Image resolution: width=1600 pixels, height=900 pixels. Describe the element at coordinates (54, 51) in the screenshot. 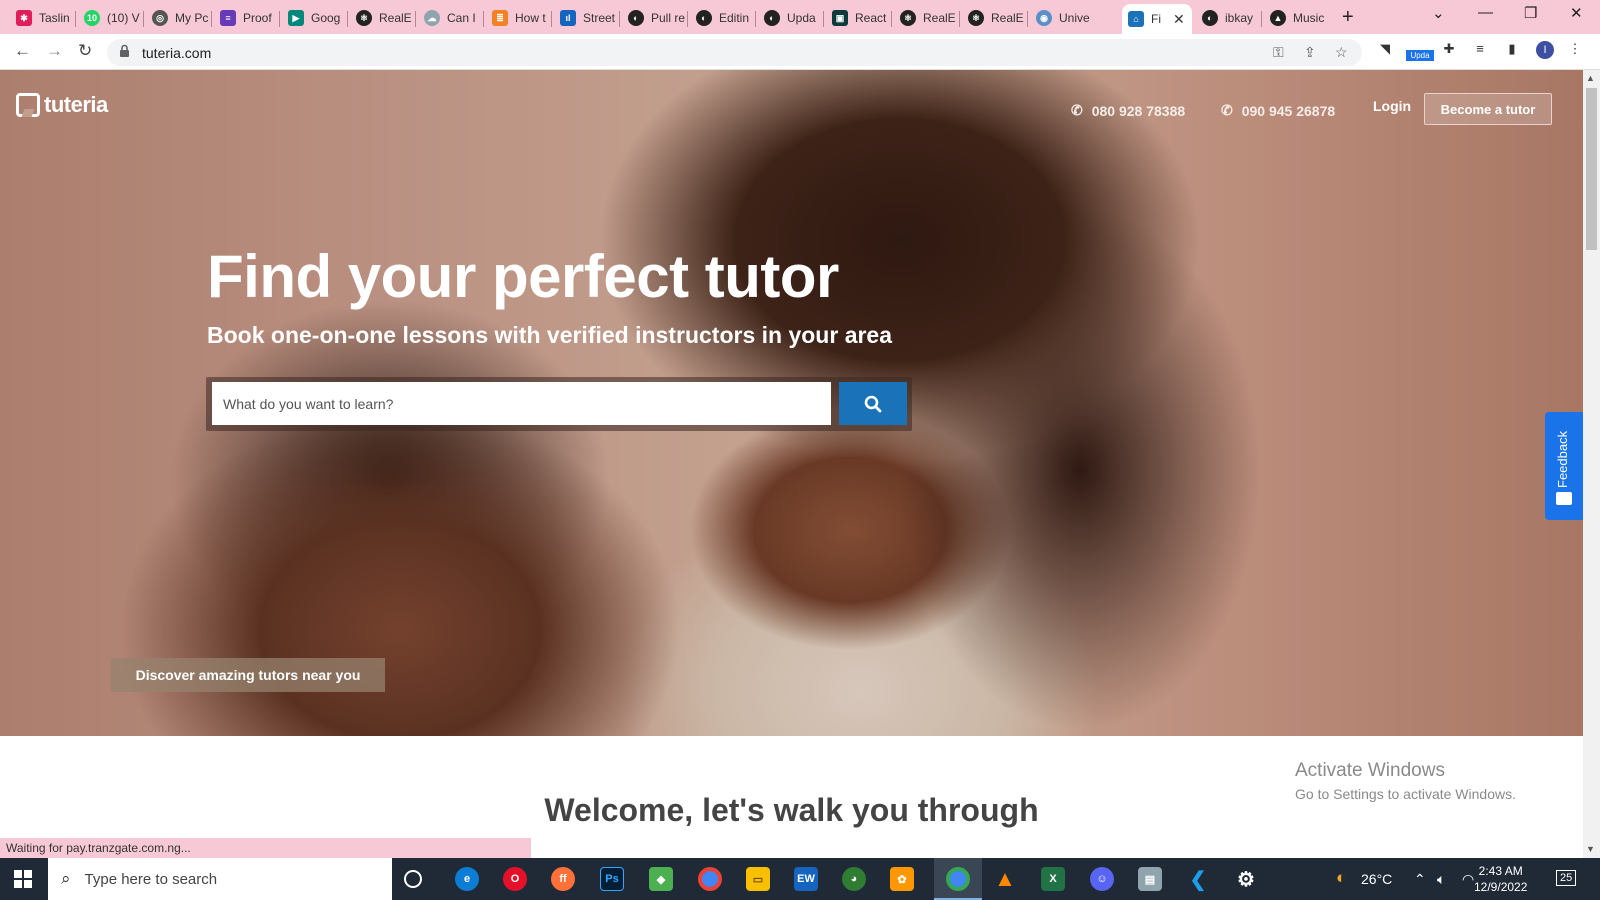

I see `forward-icon: →` at that location.